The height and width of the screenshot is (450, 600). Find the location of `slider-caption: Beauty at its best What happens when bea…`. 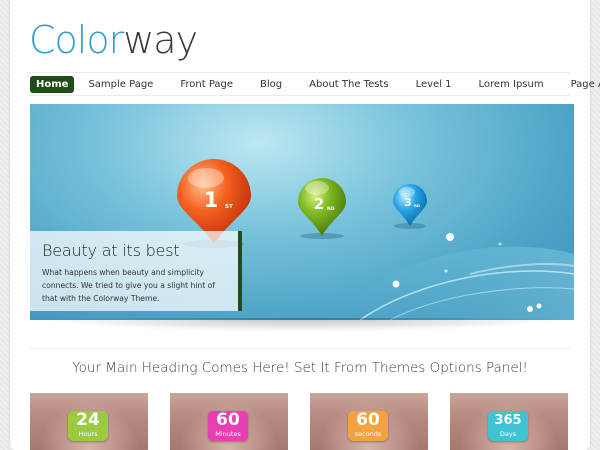

slider-caption: Beauty at its best What happens when bea… is located at coordinates (136, 271).